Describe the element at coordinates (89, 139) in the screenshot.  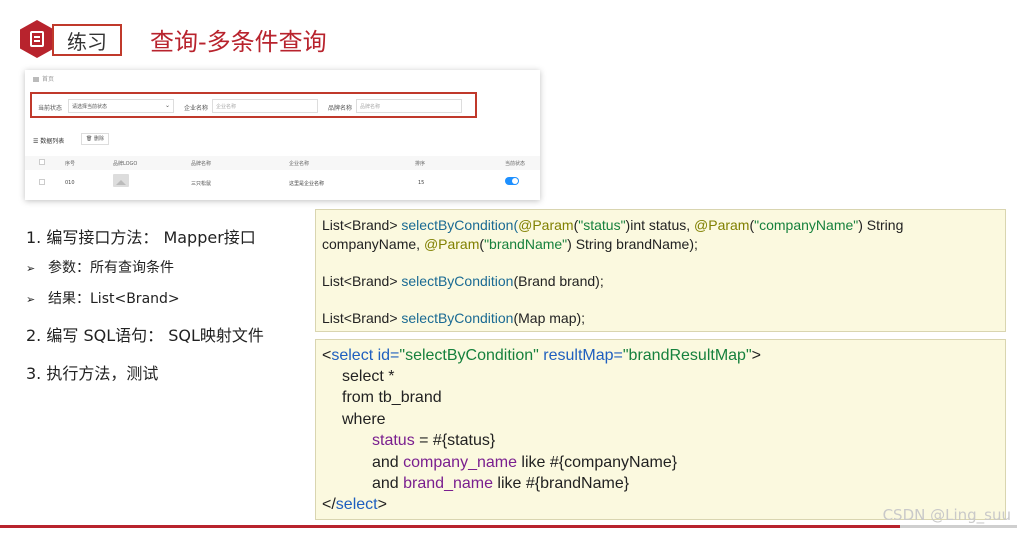
I see `trash-icon: 🗑` at that location.